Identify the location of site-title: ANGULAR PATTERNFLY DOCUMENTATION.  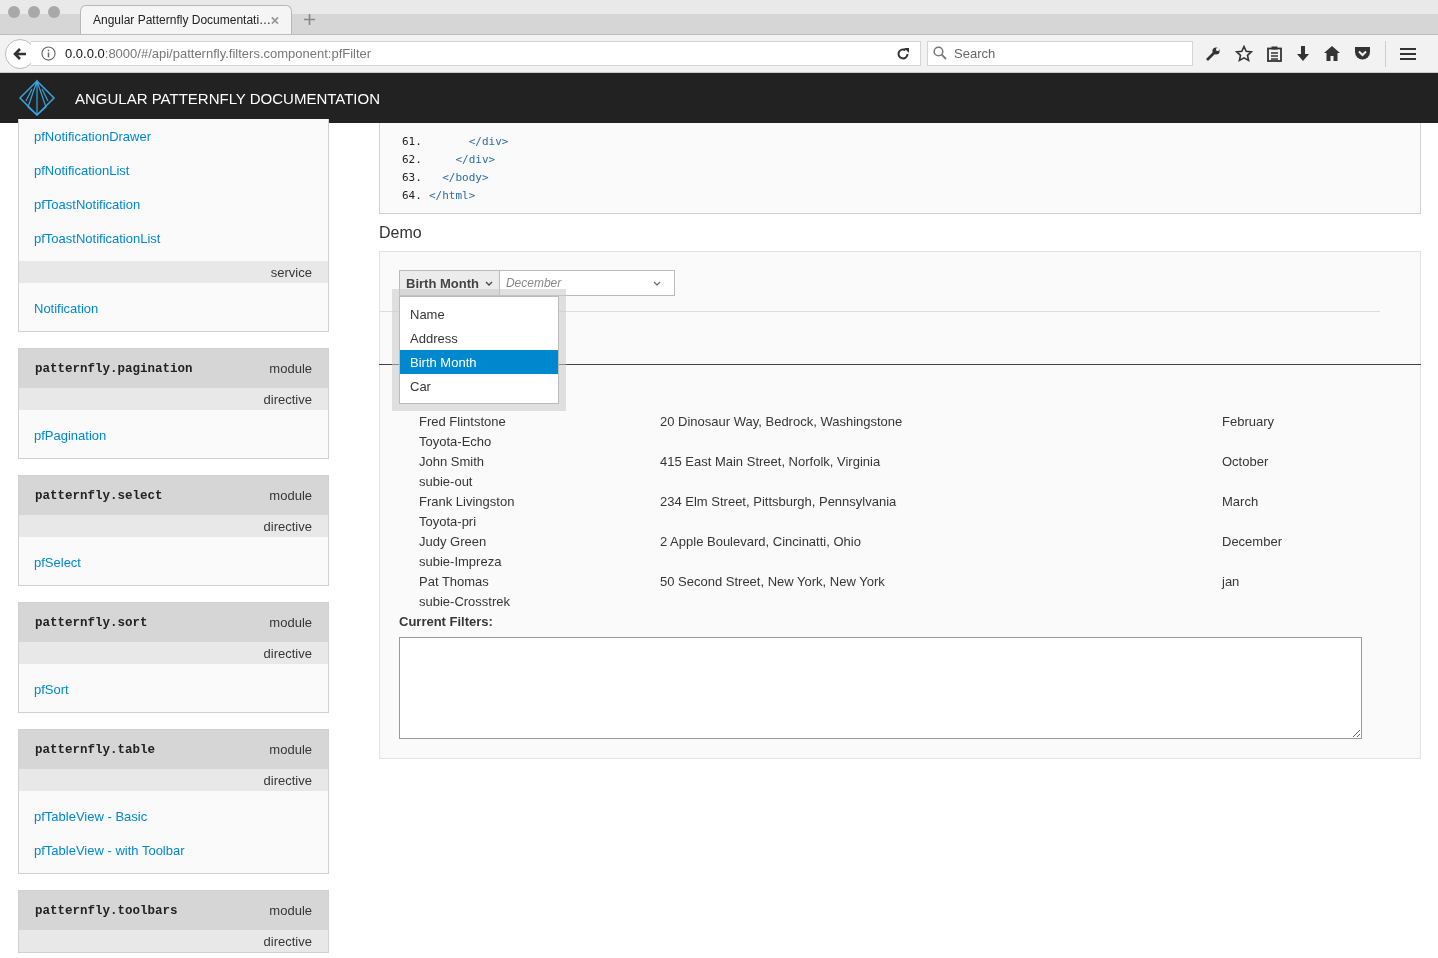
(228, 98).